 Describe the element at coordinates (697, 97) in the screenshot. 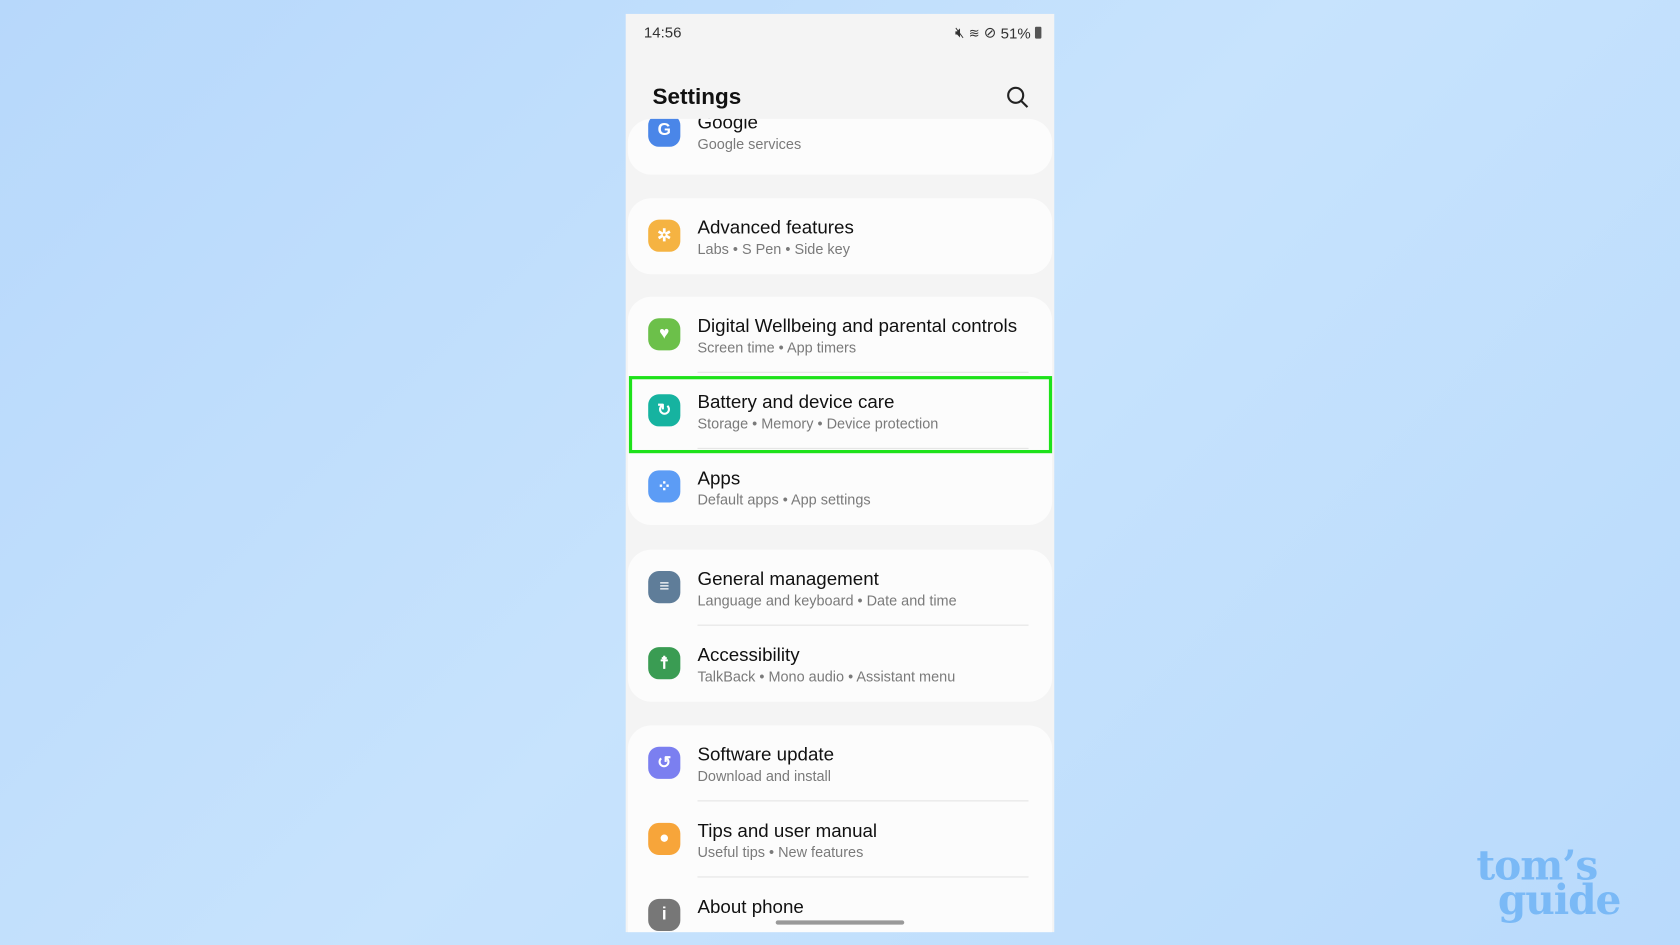

I see `page-title: Settings` at that location.